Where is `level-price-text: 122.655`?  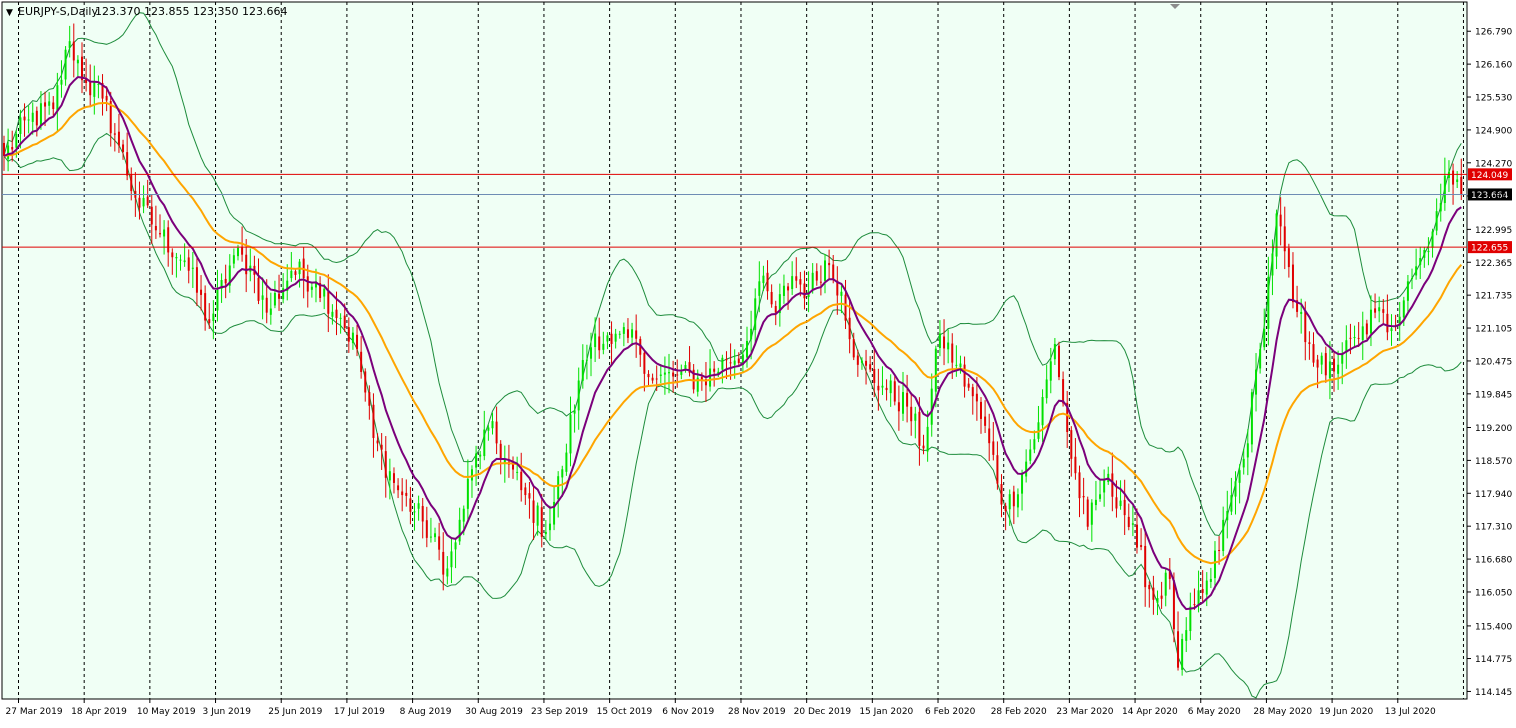 level-price-text: 122.655 is located at coordinates (1489, 249).